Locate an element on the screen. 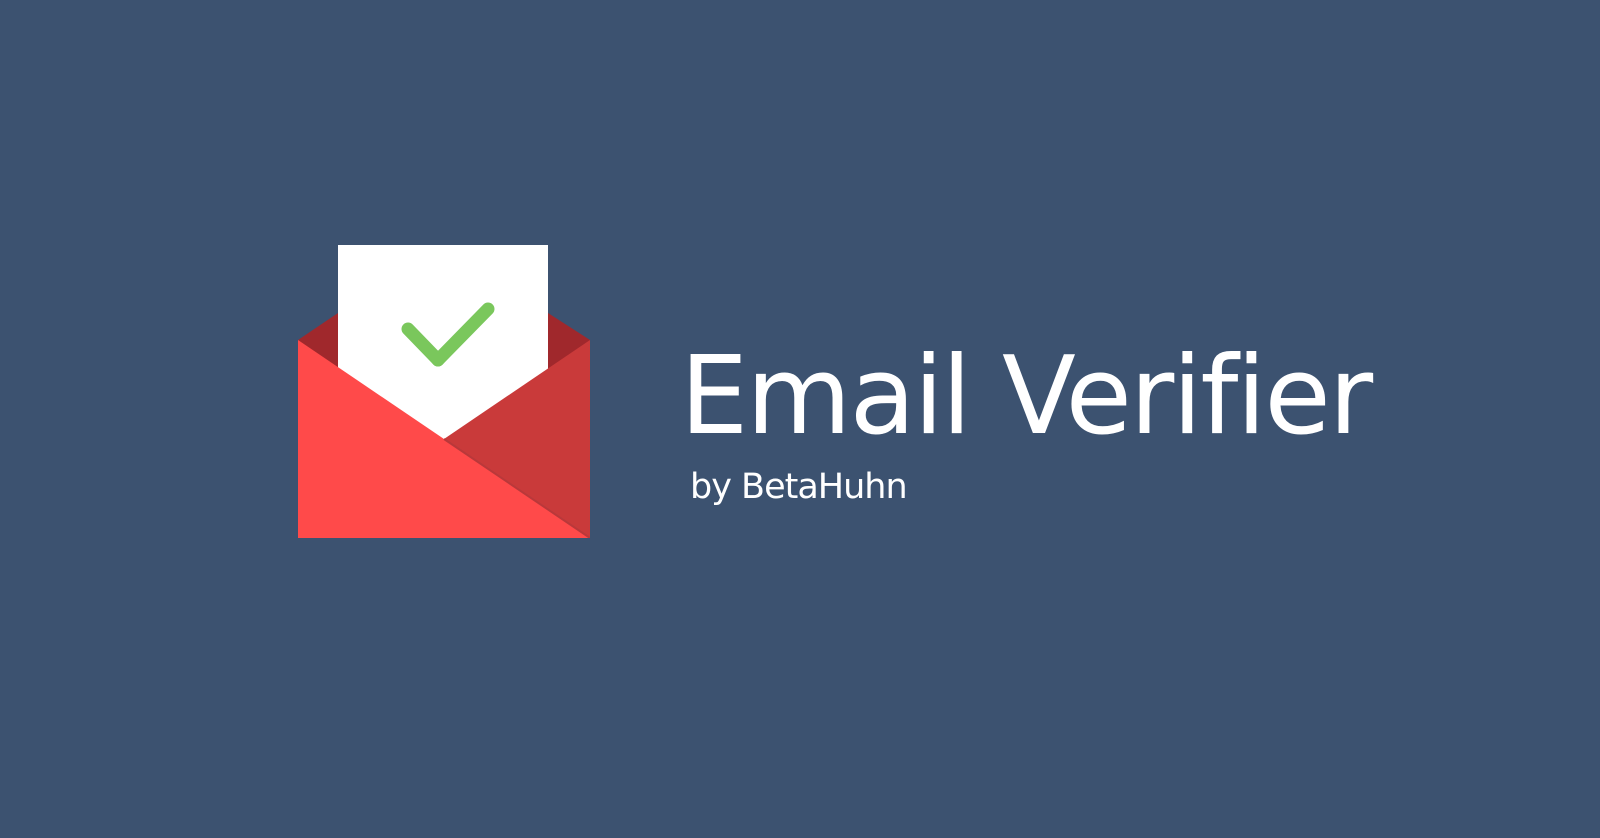 This screenshot has width=1600, height=838. envelope-check-icon is located at coordinates (444, 390).